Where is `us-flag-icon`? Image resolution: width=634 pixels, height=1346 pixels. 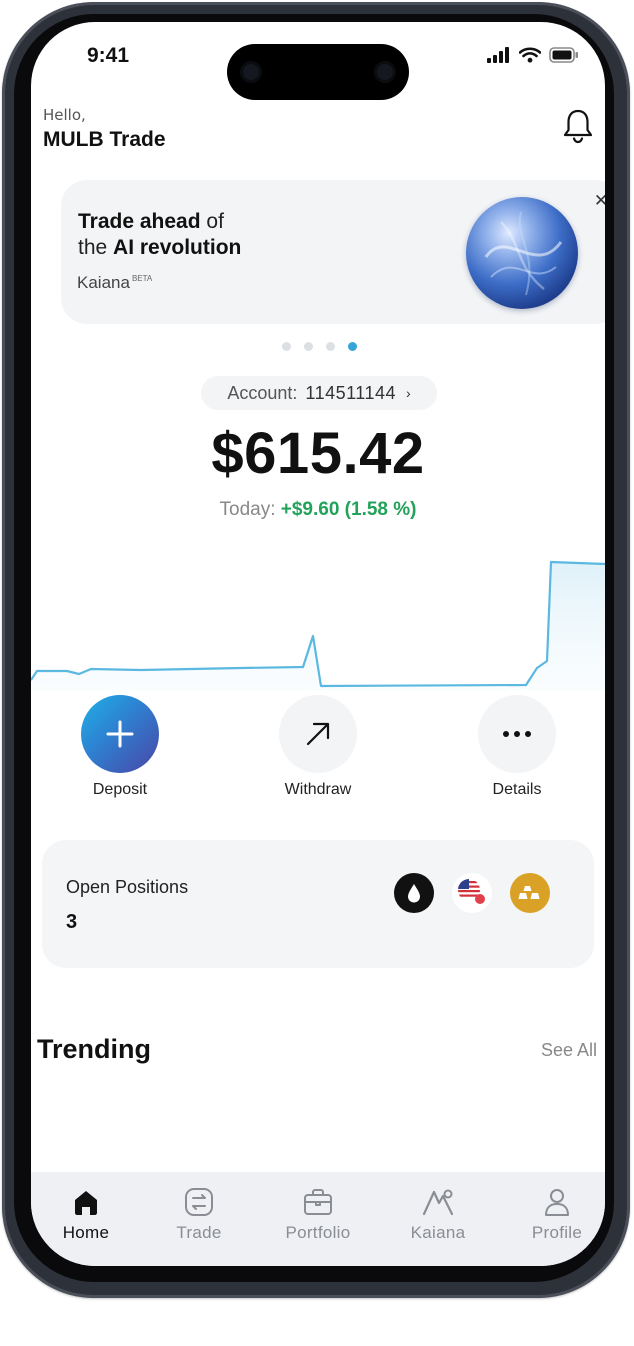 us-flag-icon is located at coordinates (472, 893).